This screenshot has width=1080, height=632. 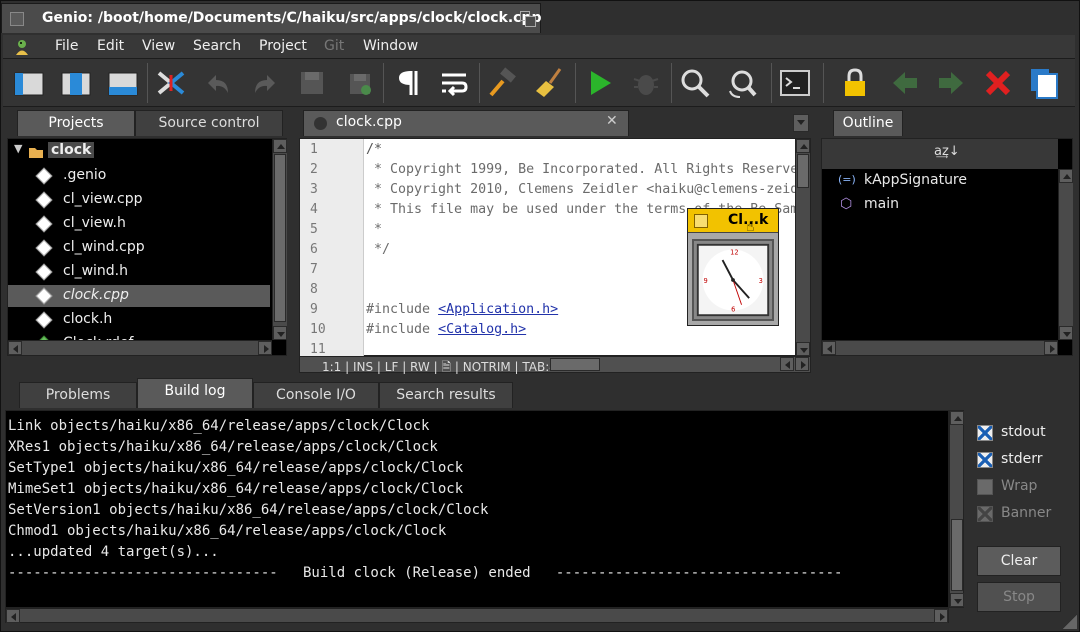 What do you see at coordinates (320, 123) in the screenshot?
I see `modified-indicator-icon` at bounding box center [320, 123].